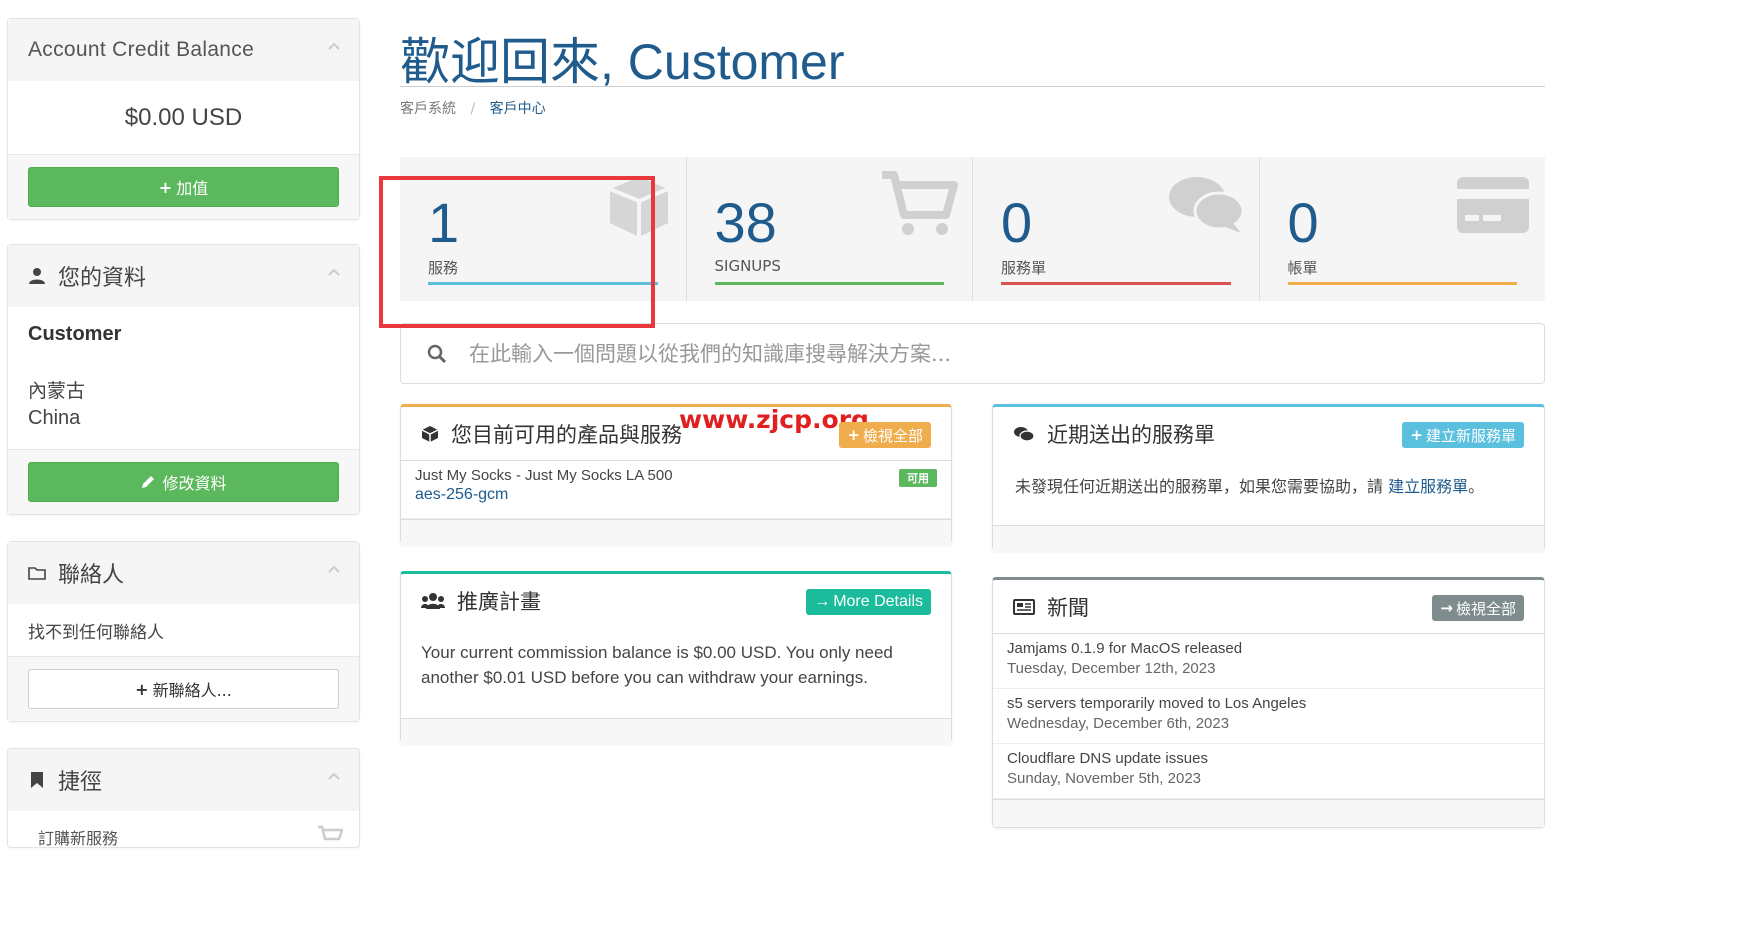 The image size is (1743, 942). What do you see at coordinates (1428, 486) in the screenshot?
I see `create-ticket-link: 建立服務單` at bounding box center [1428, 486].